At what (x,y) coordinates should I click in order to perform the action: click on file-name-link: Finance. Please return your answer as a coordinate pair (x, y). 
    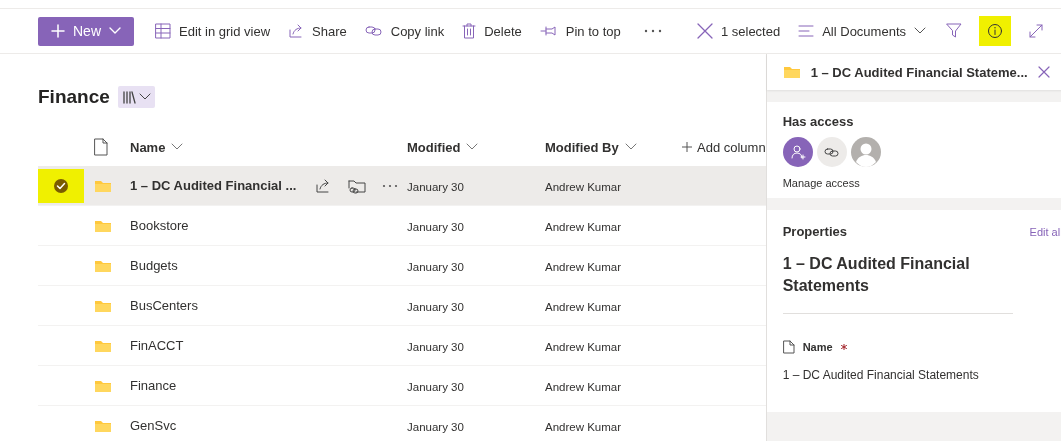
    Looking at the image, I should click on (153, 385).